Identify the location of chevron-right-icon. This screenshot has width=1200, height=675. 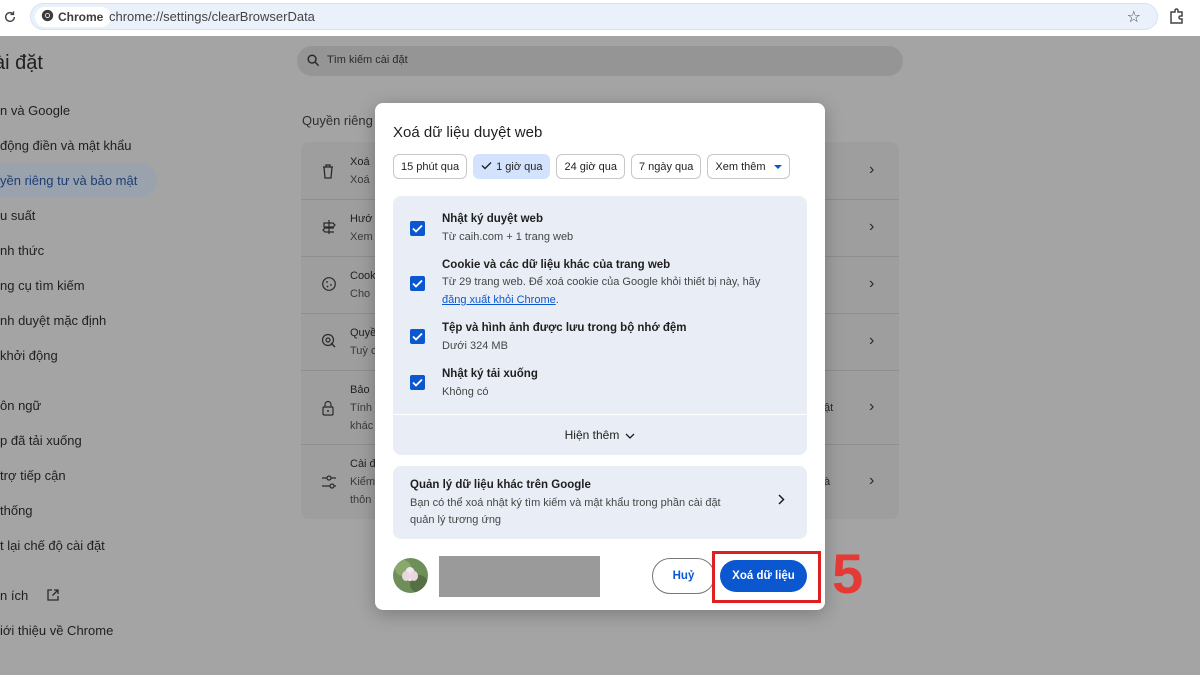
(781, 501).